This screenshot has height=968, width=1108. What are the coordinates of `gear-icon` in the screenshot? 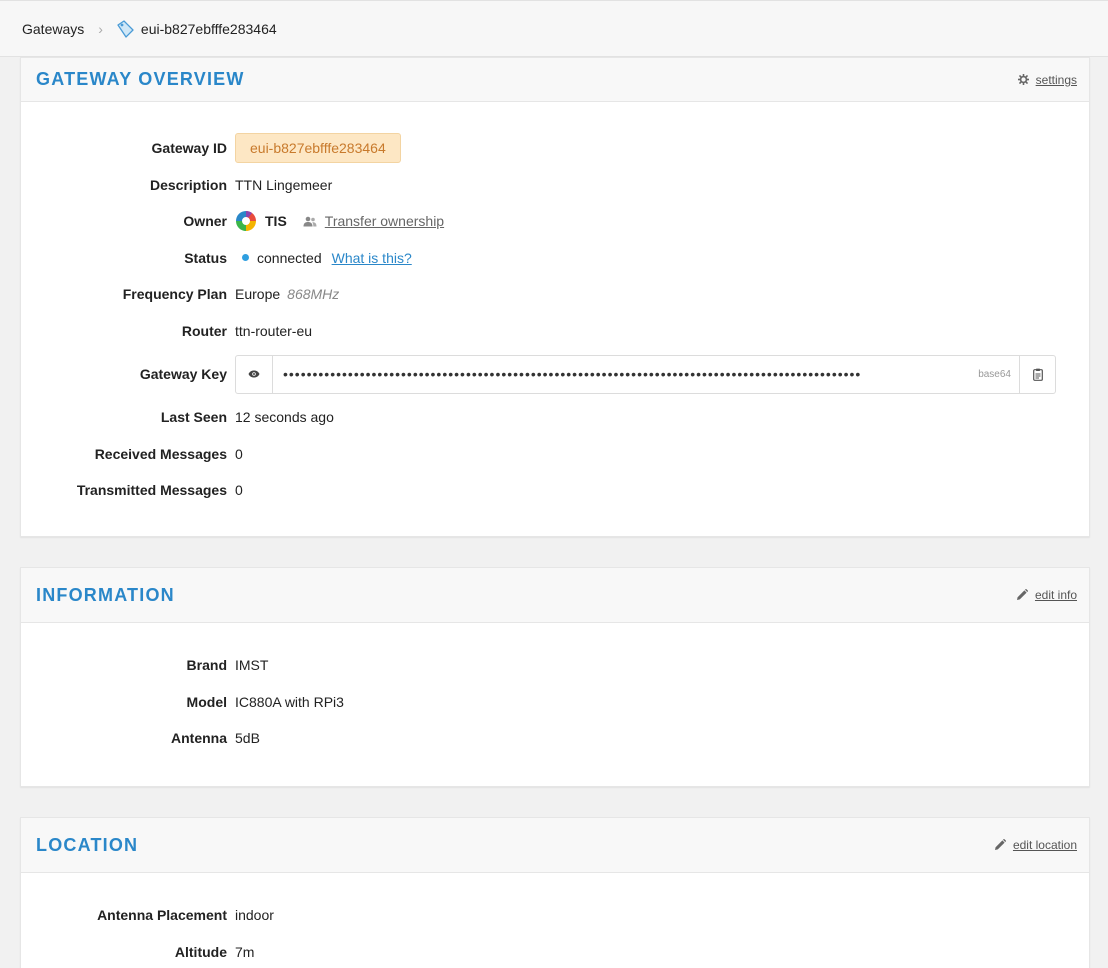 It's located at (1023, 79).